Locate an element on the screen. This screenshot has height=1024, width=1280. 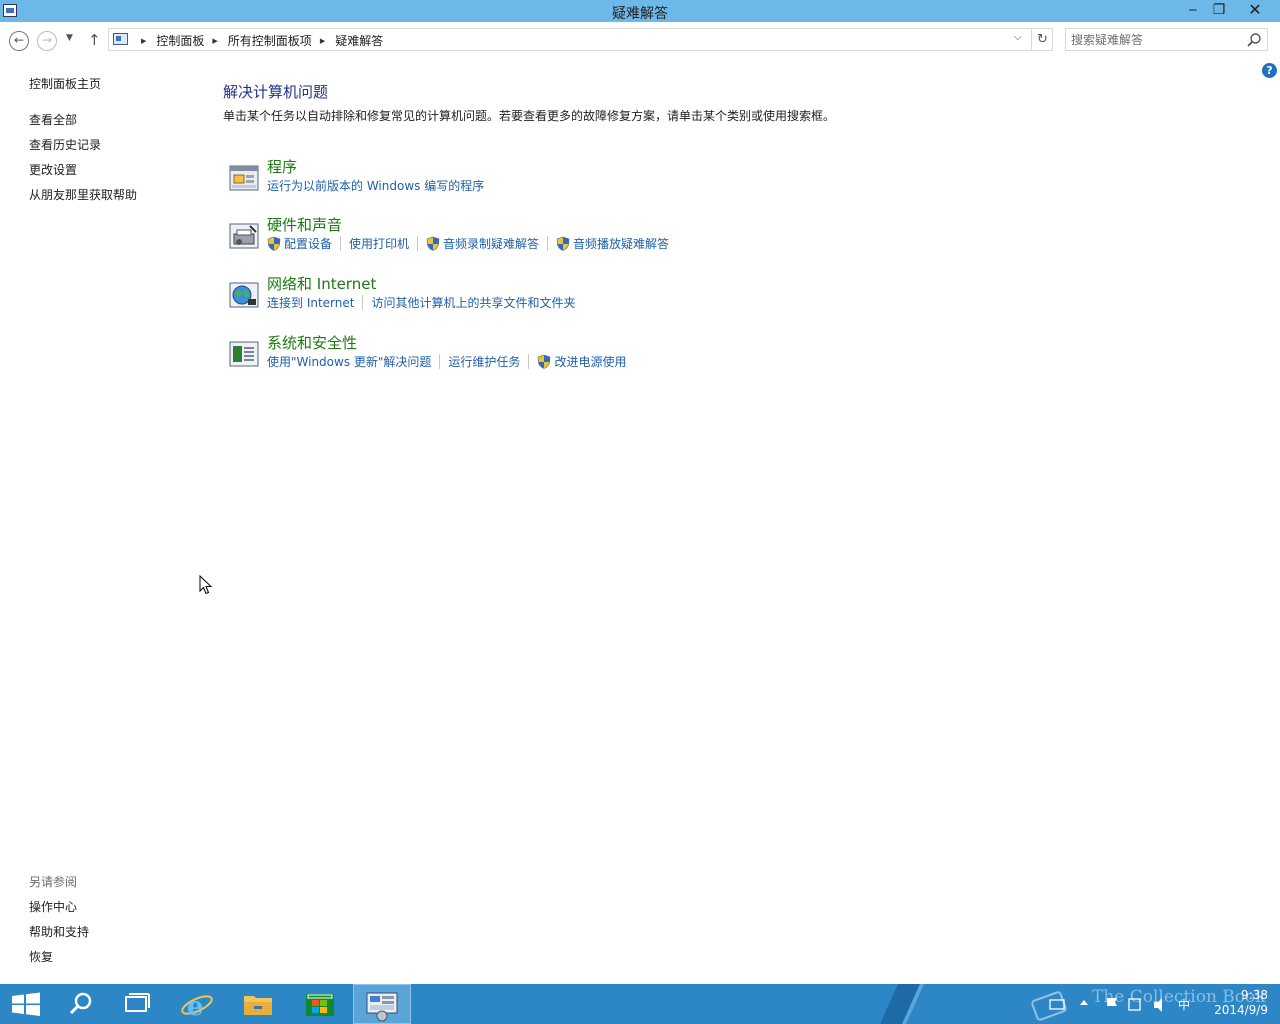
internet-explorer-icon: e is located at coordinates (197, 1007).